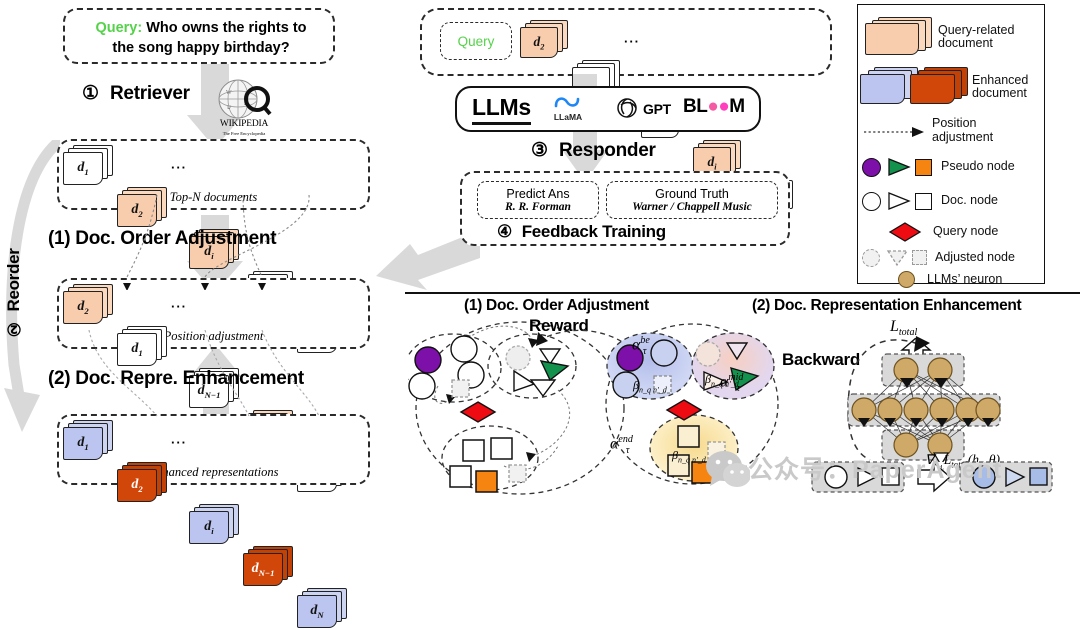 This screenshot has width=1080, height=630. I want to click on doc-stack: dN, so click(323, 609).